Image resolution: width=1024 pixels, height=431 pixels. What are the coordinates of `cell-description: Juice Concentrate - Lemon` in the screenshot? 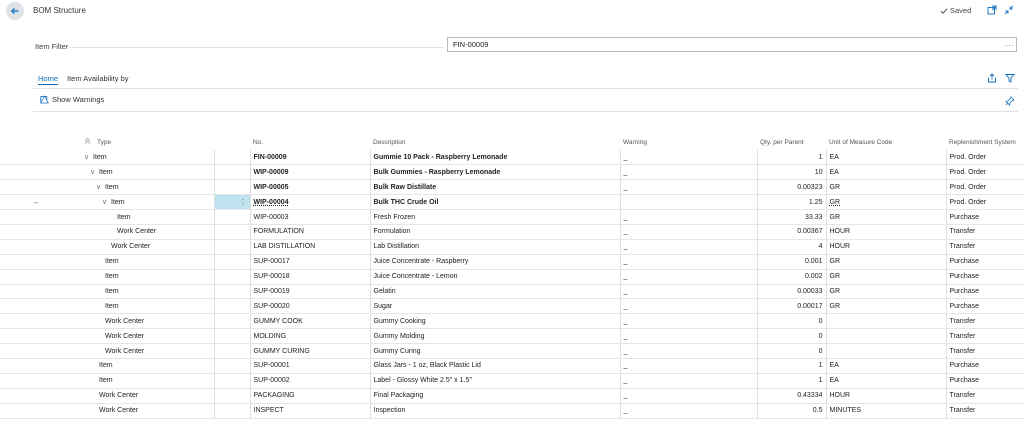 It's located at (495, 277).